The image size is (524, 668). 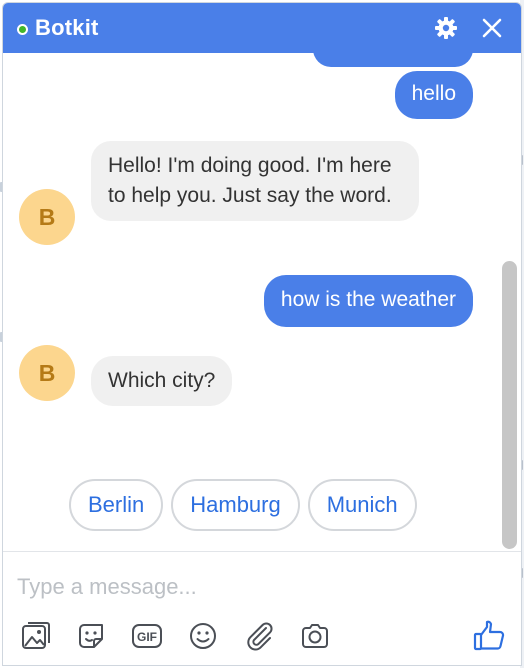 I want to click on quick-reply-munich: Munich, so click(x=362, y=505).